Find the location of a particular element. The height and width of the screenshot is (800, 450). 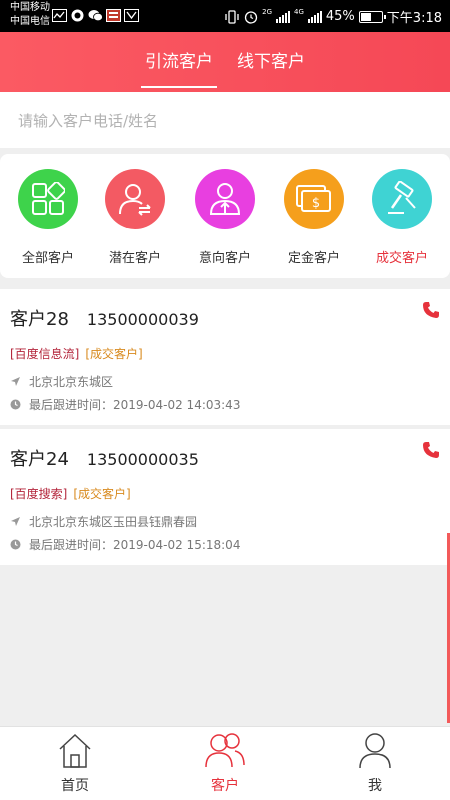

last-follow-time: 最后跟进时间：2019-04-02 14:03:43 is located at coordinates (135, 405).